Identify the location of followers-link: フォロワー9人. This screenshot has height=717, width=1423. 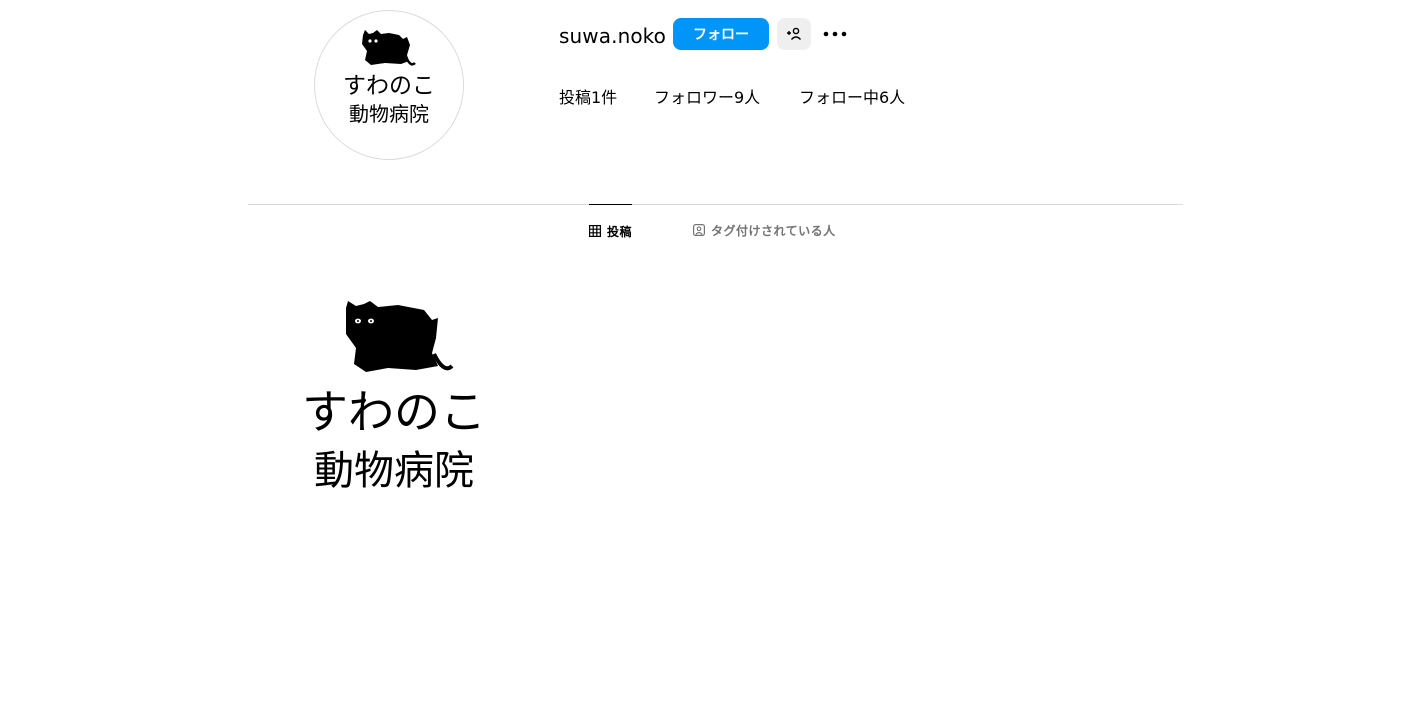
(707, 98).